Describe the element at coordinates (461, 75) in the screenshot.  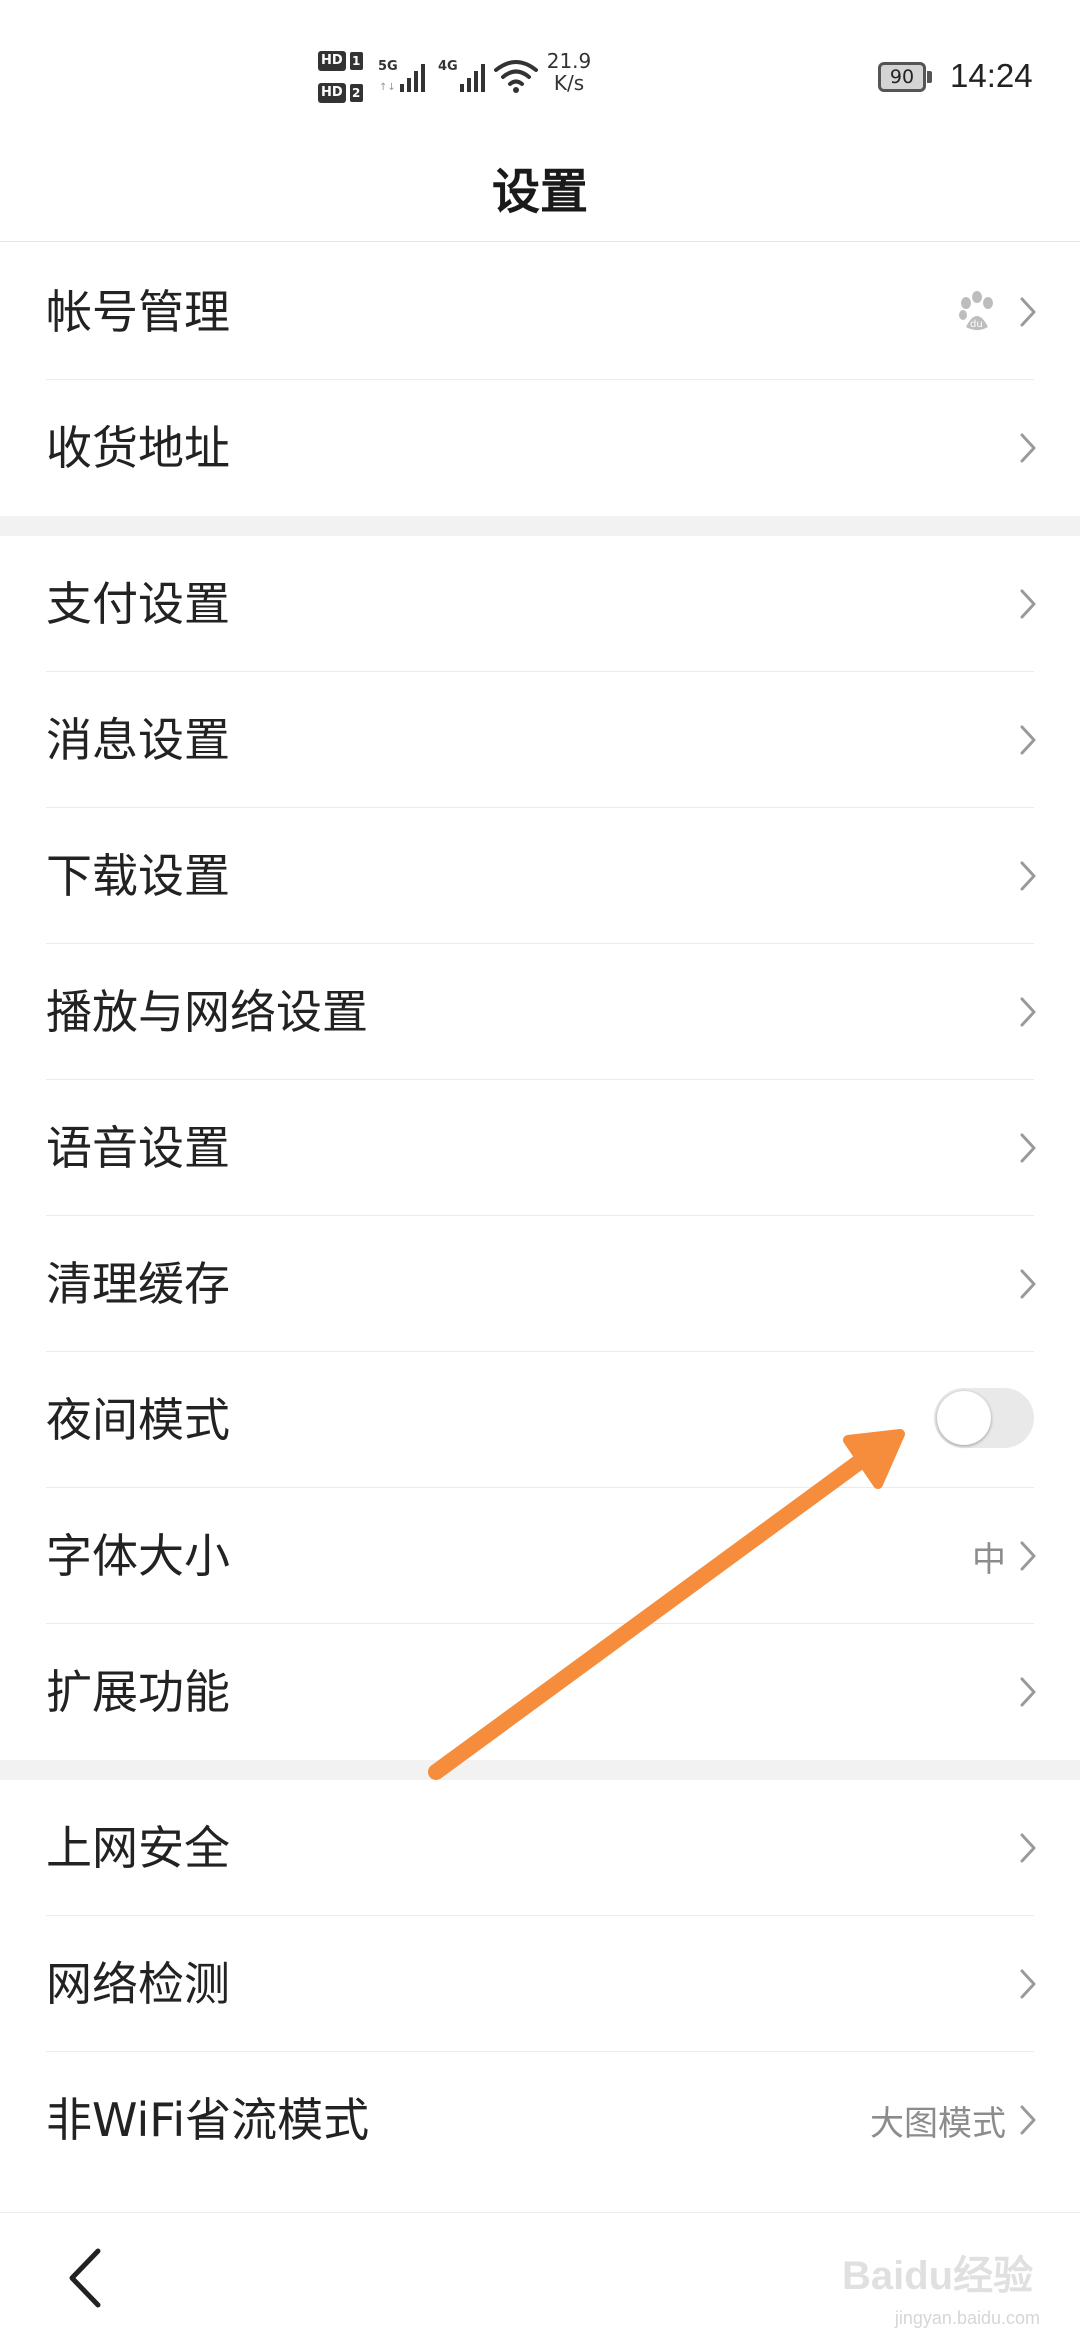
I see `signal-4g-icon: 4G` at that location.